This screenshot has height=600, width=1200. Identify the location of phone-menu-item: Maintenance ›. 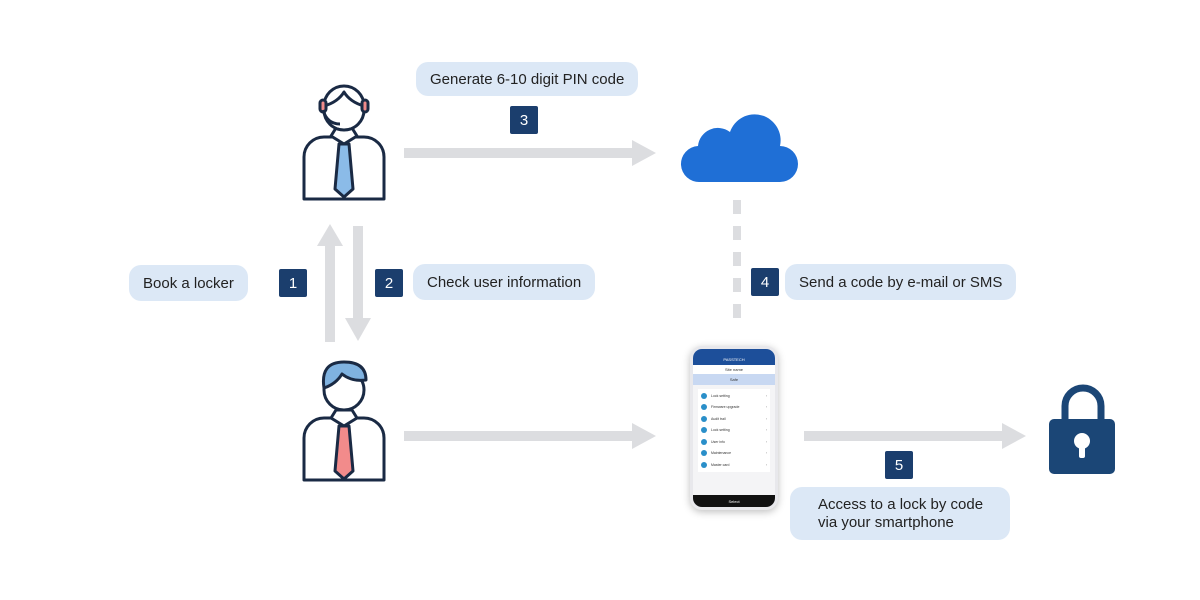
(734, 454).